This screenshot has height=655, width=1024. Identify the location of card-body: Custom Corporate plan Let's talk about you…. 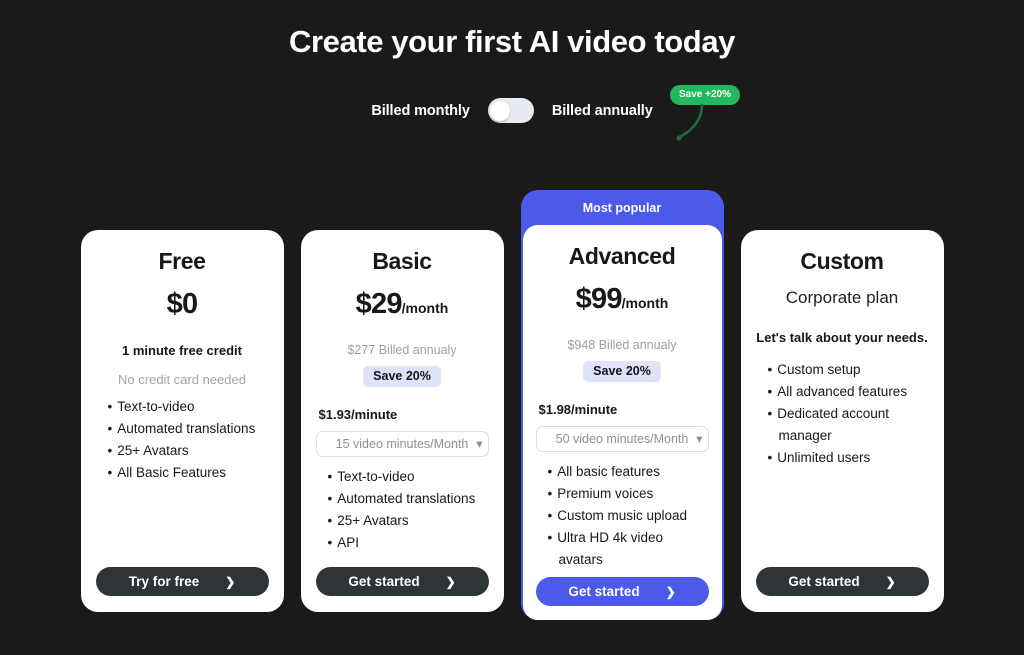
(842, 421).